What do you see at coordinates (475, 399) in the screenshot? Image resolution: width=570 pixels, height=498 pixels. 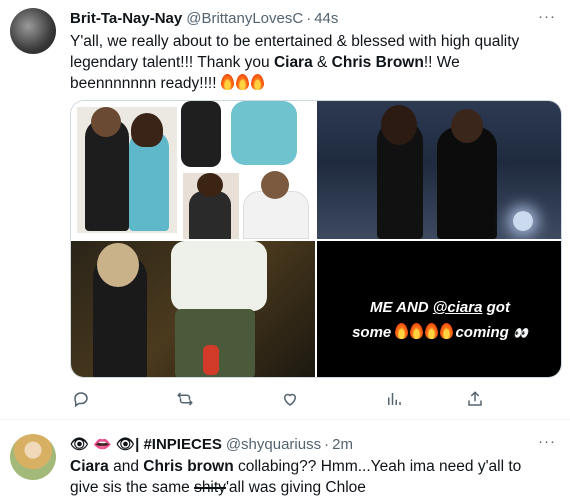 I see `share-icon` at bounding box center [475, 399].